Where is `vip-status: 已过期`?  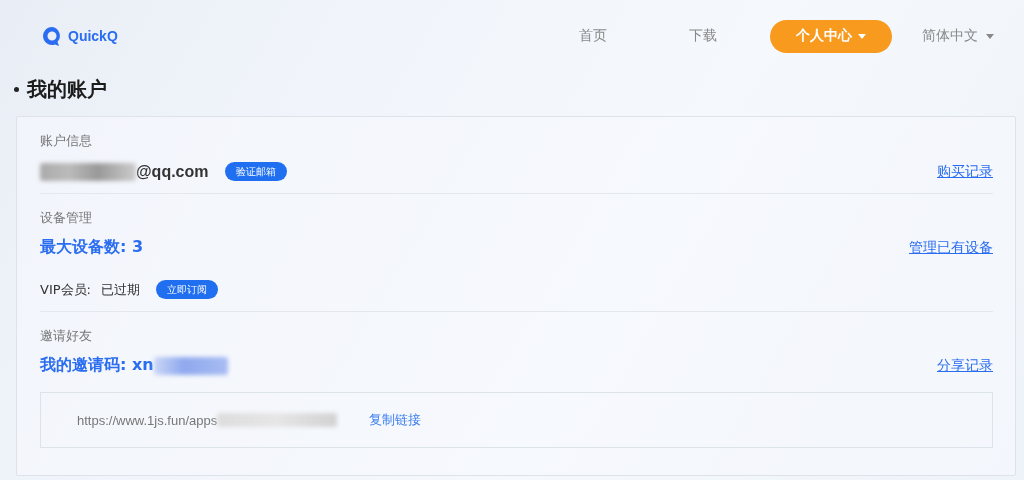 vip-status: 已过期 is located at coordinates (120, 289).